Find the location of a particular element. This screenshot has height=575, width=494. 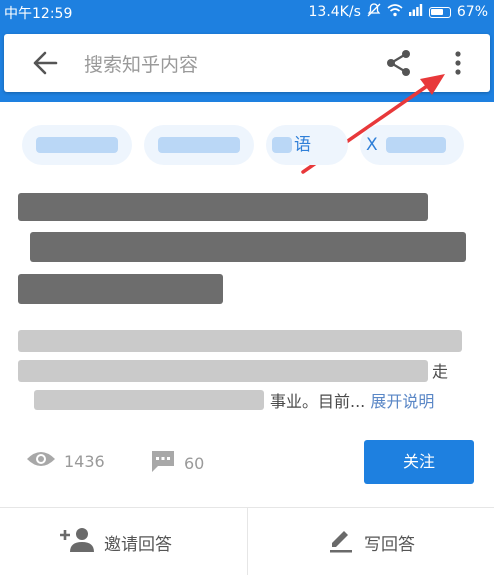

add-person-icon is located at coordinates (77, 542).